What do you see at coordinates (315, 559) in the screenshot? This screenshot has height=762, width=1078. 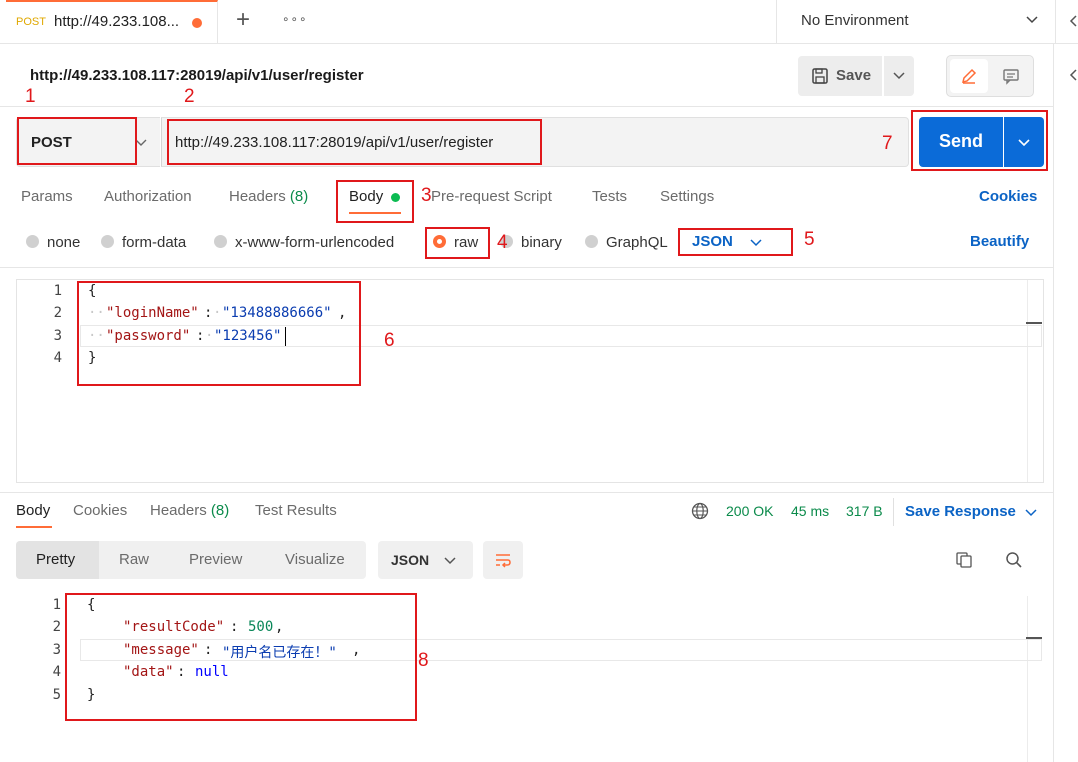 I see `view-visualize-button: Visualize` at bounding box center [315, 559].